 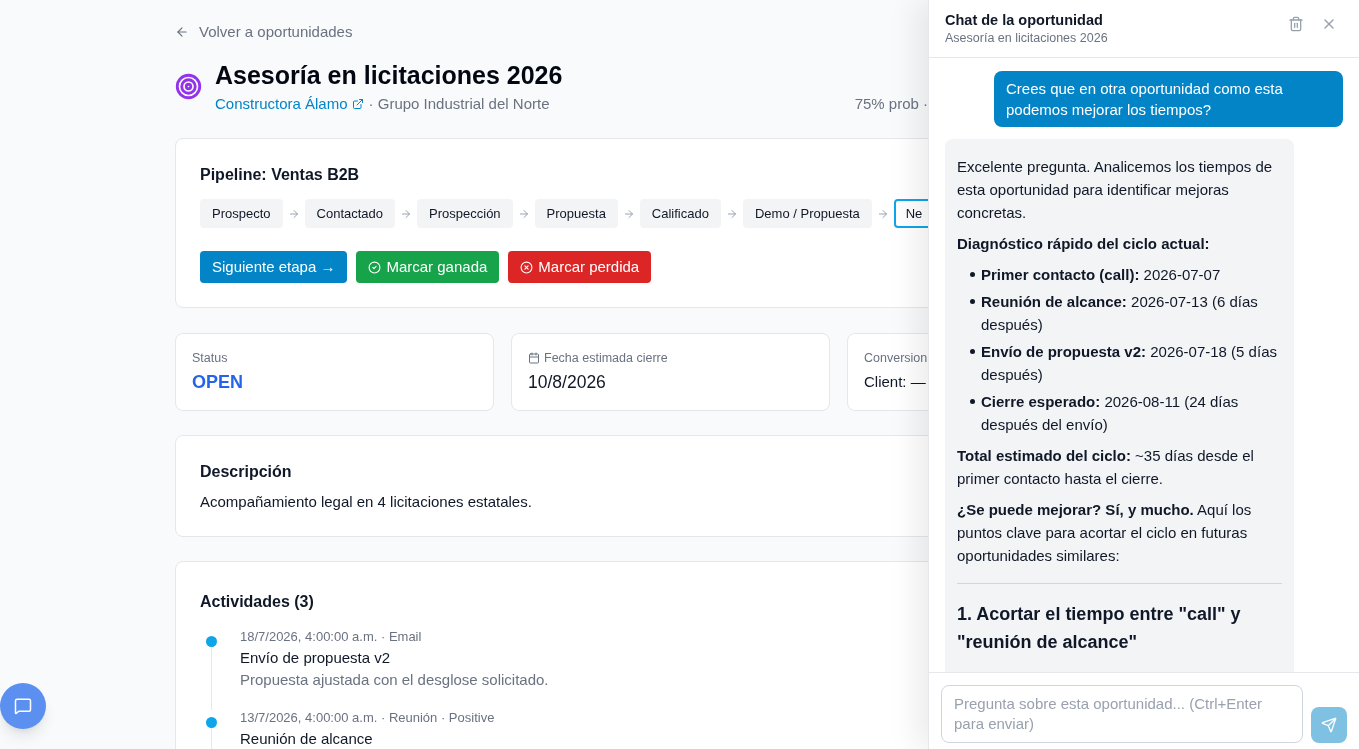 What do you see at coordinates (375, 267) in the screenshot?
I see `check-circle-icon` at bounding box center [375, 267].